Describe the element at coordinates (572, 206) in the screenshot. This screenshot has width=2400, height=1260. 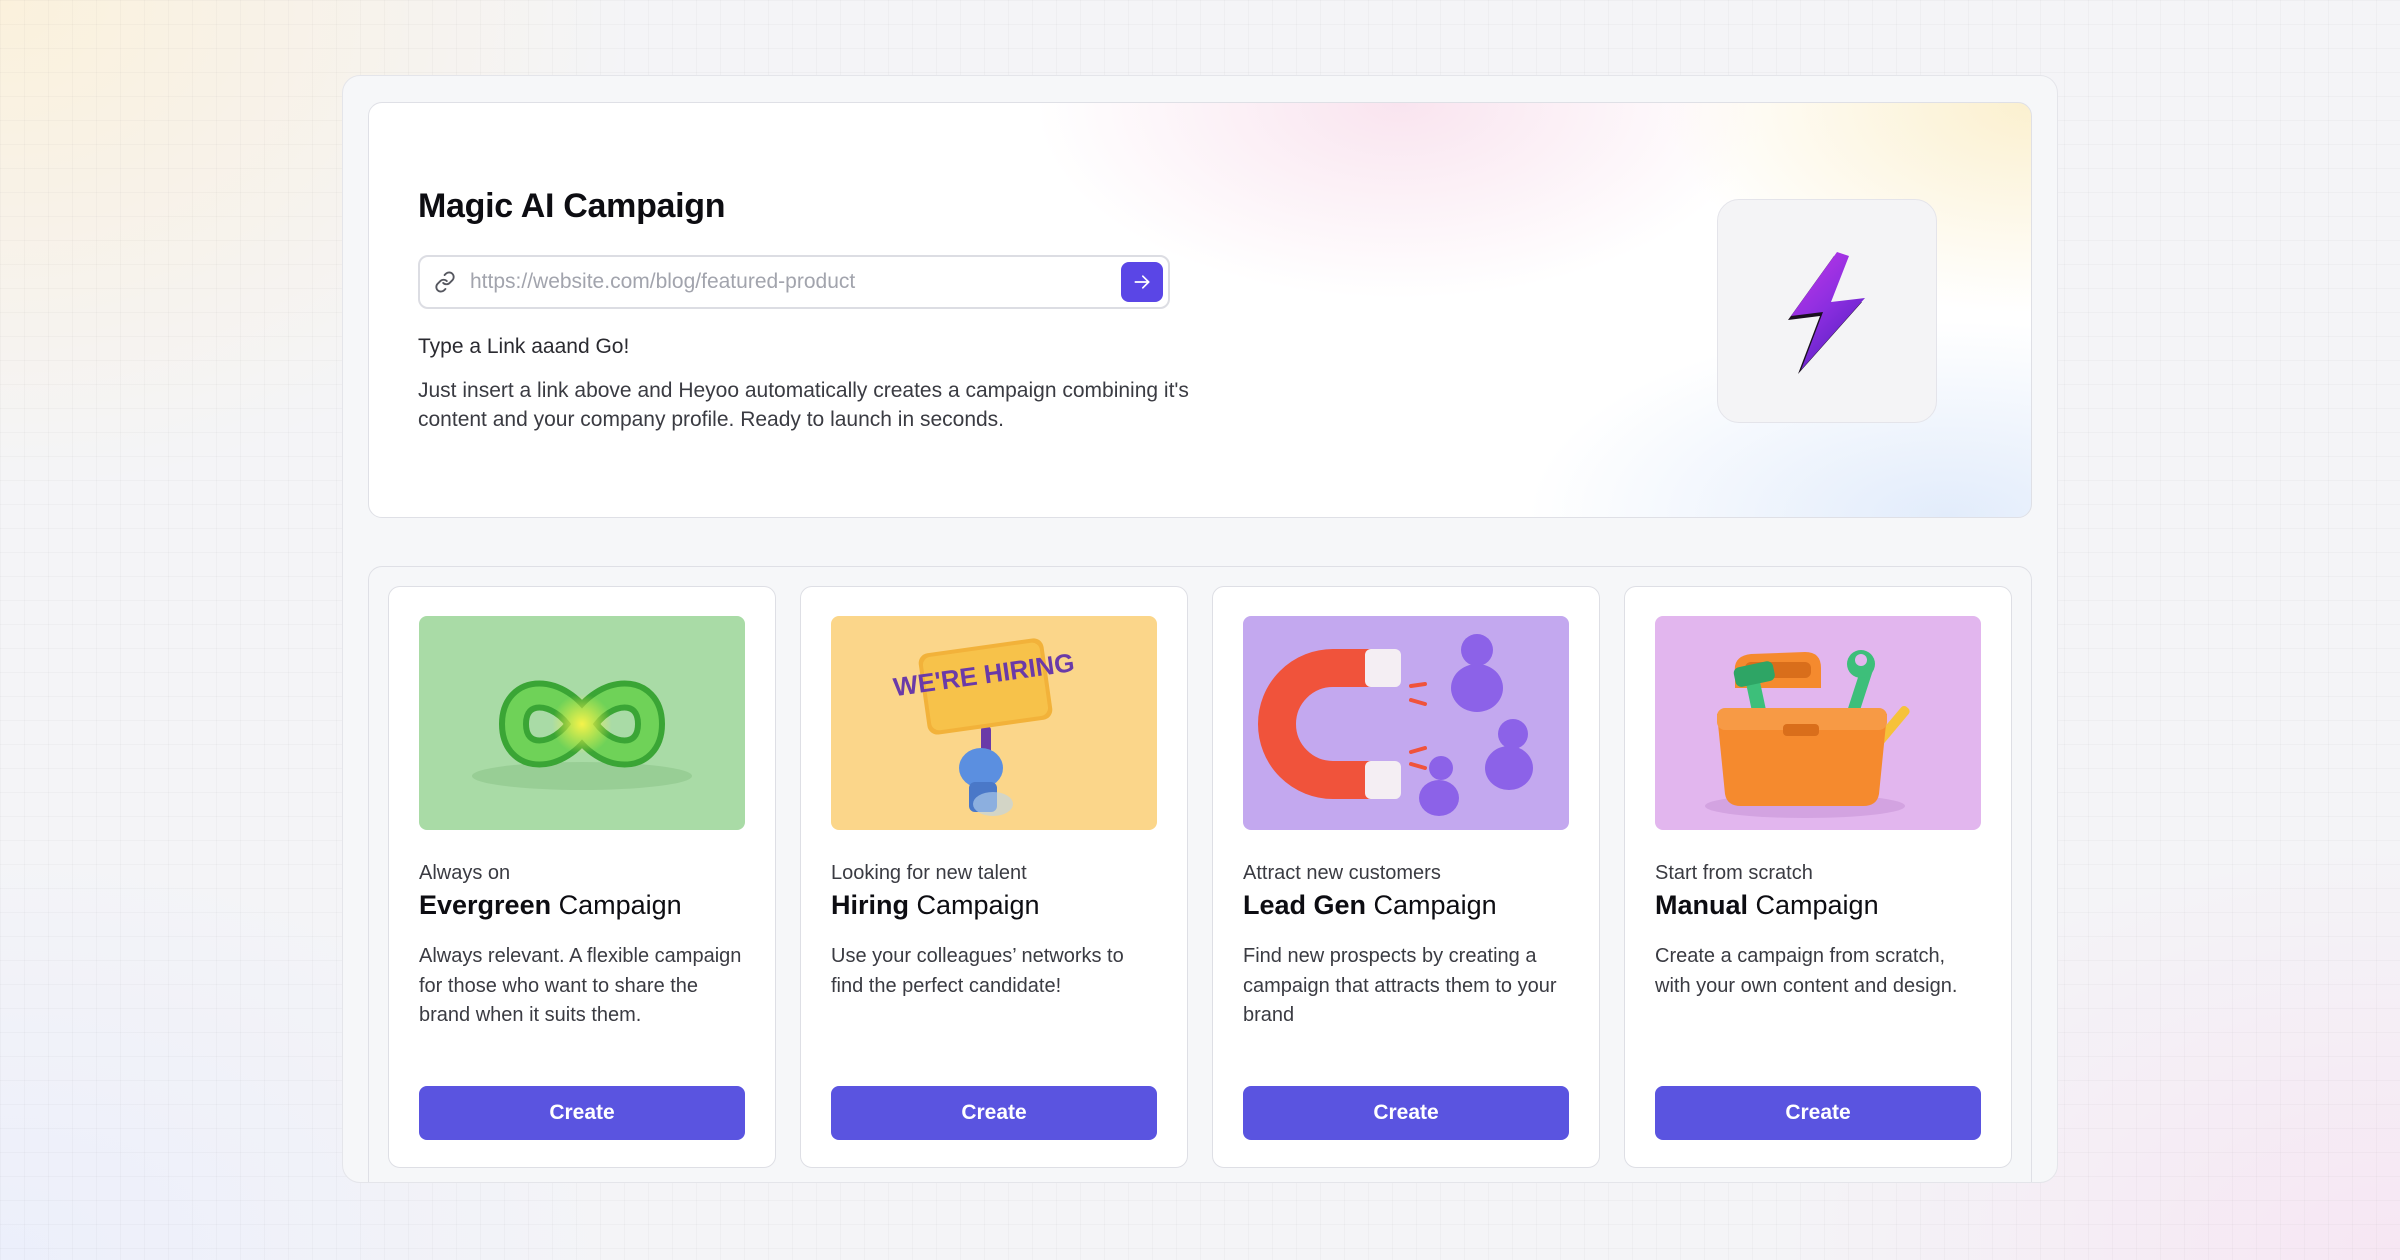
I see `page-title: Magic AI Campaign` at that location.